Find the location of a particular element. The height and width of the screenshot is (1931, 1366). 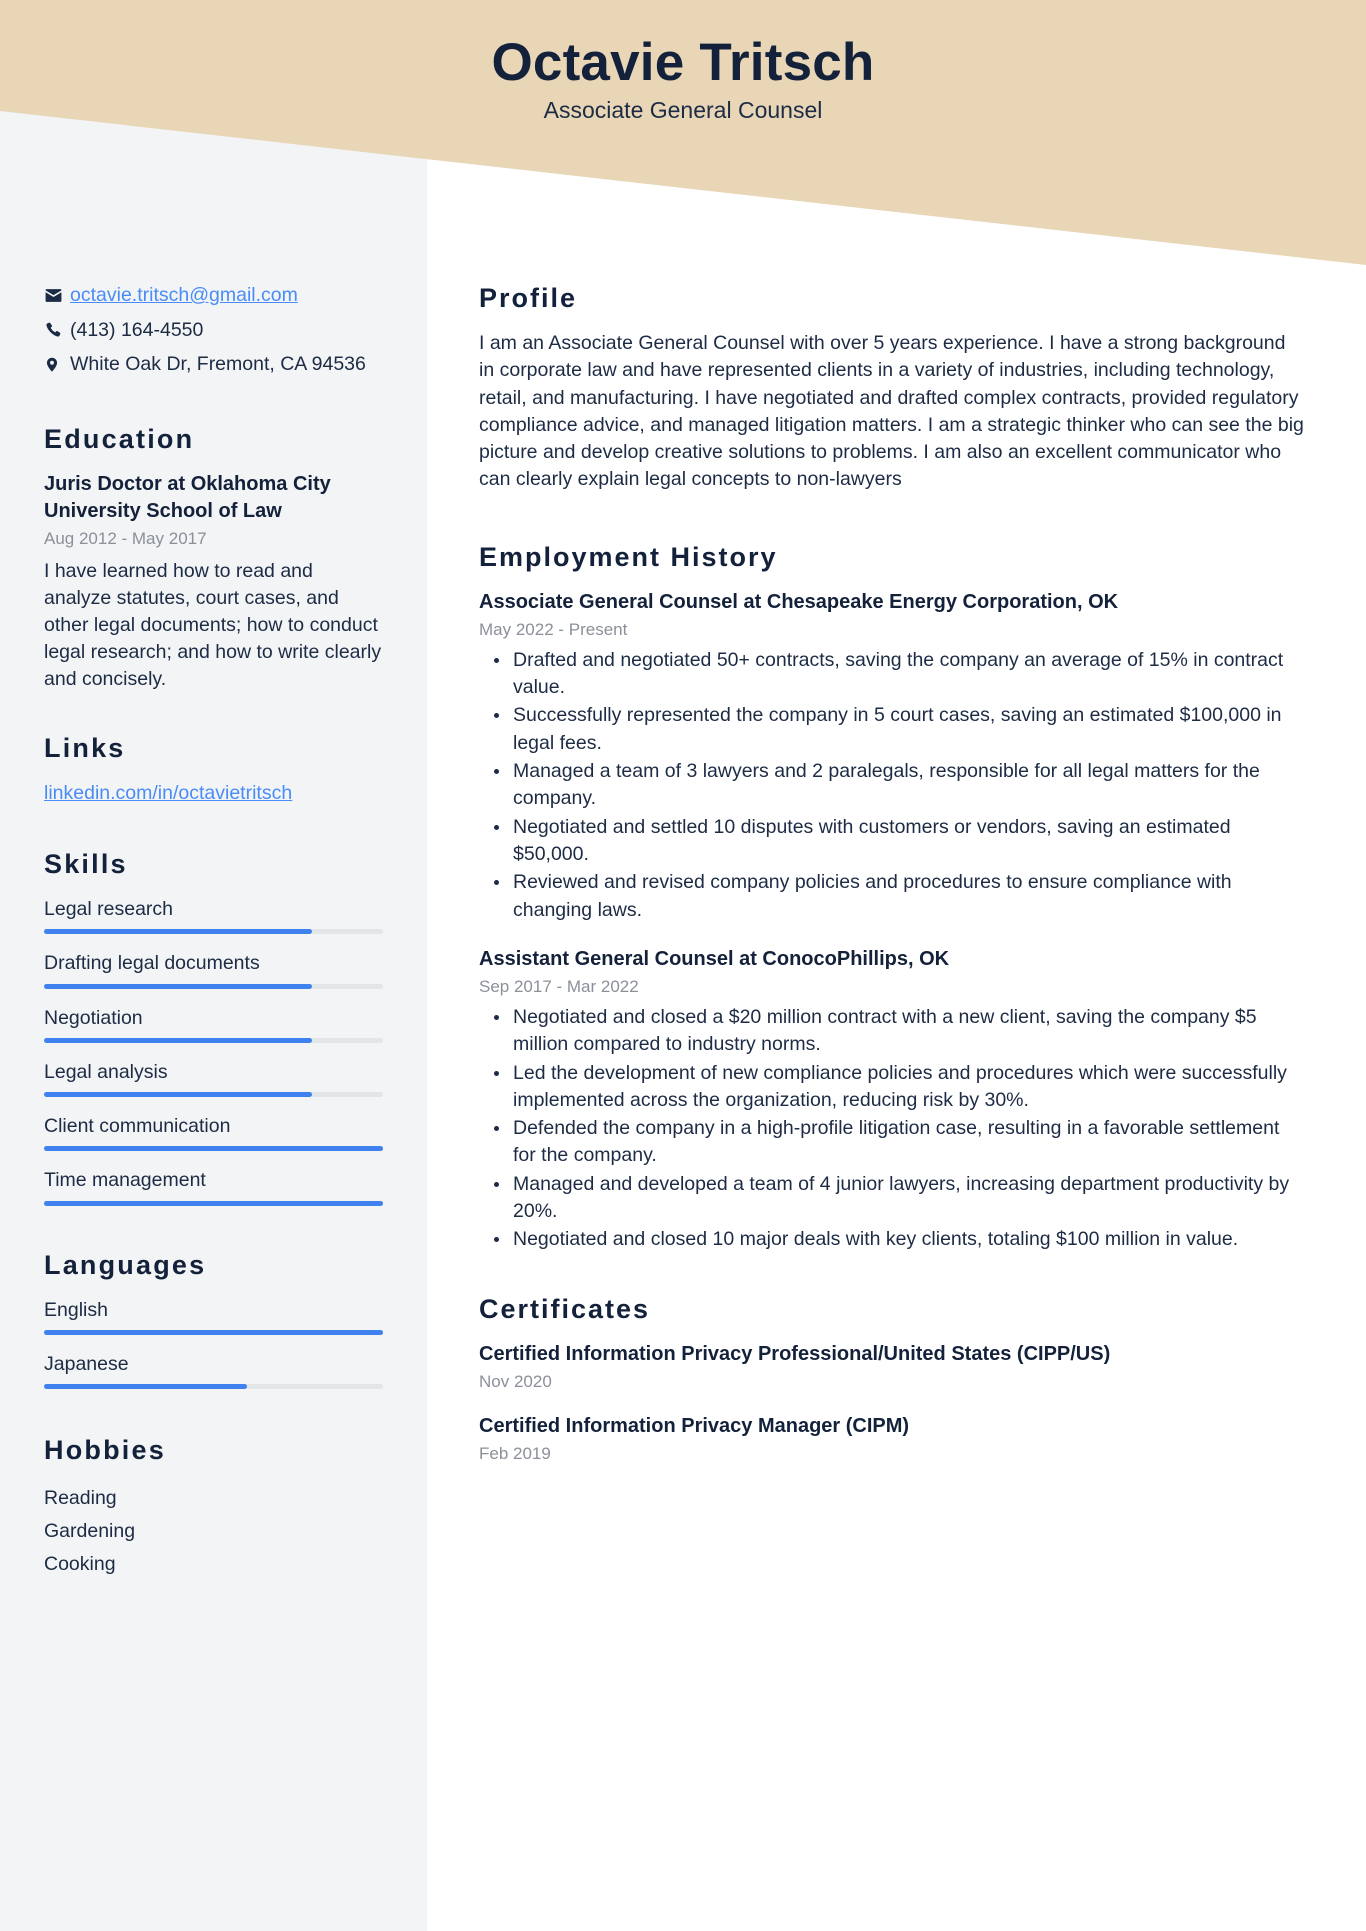

links-heading: Links is located at coordinates (85, 747).